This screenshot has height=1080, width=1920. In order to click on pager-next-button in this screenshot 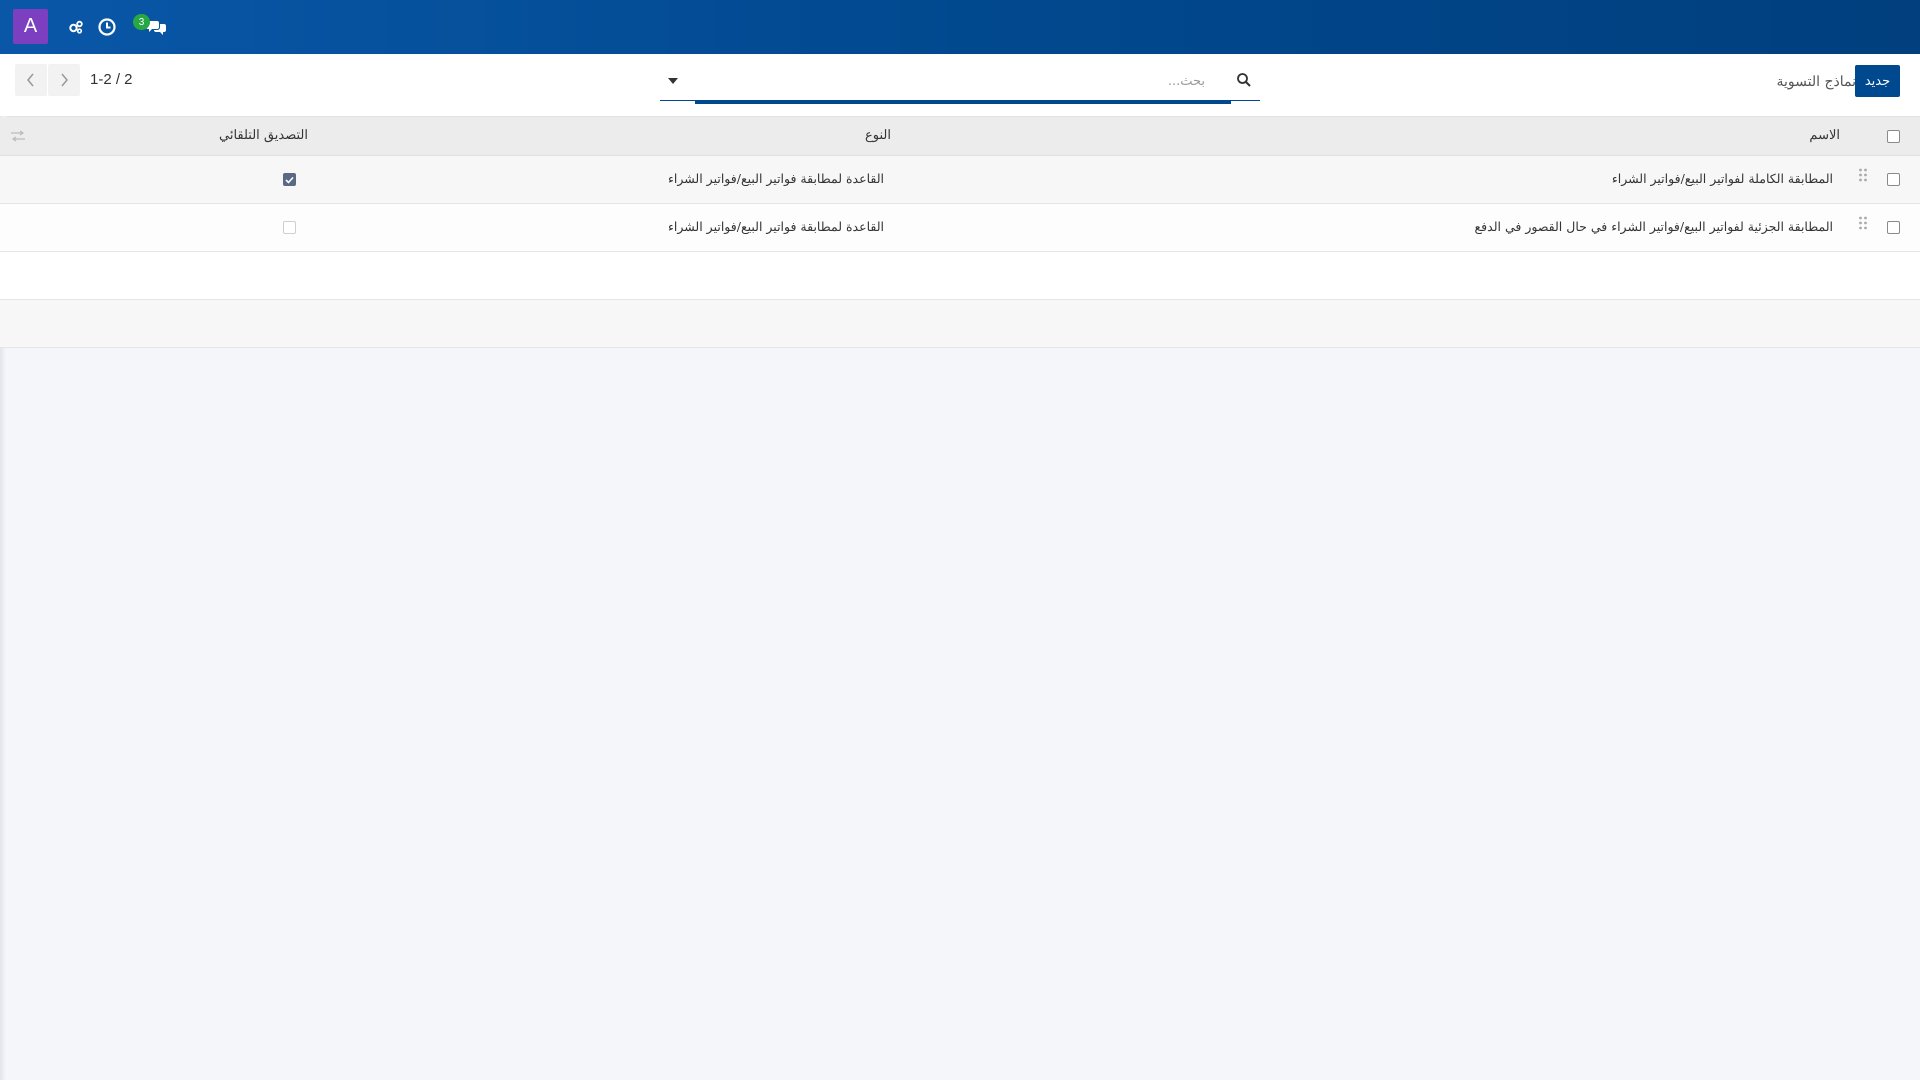, I will do `click(64, 80)`.